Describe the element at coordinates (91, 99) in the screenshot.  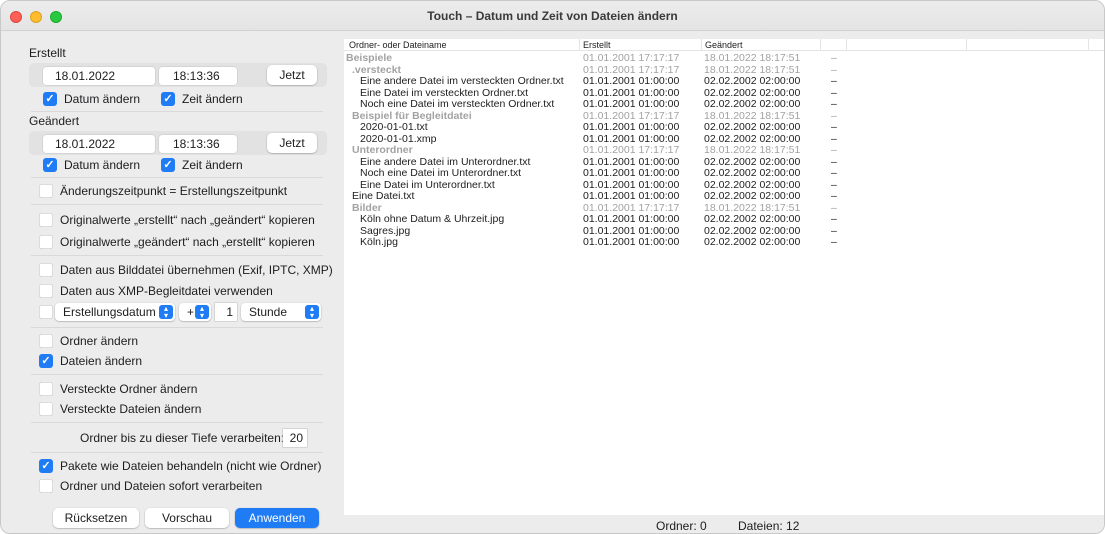
I see `created-change-date-checkbox: ✓ Datum ändern` at that location.